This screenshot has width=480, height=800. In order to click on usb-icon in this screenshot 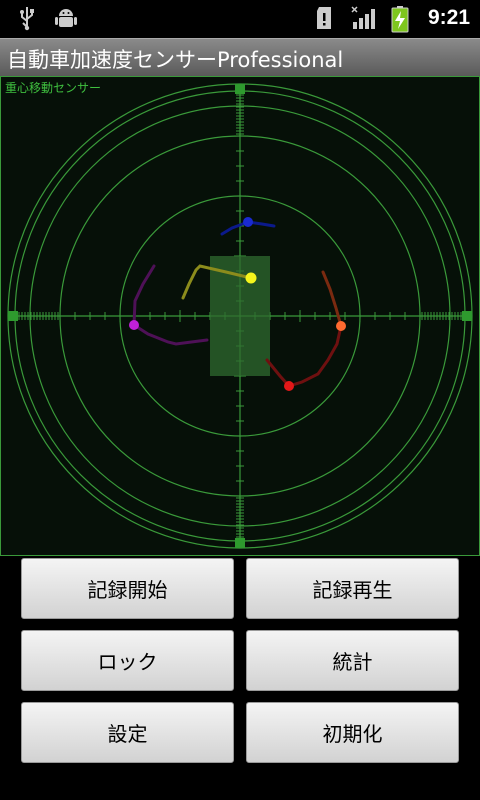, I will do `click(27, 19)`.